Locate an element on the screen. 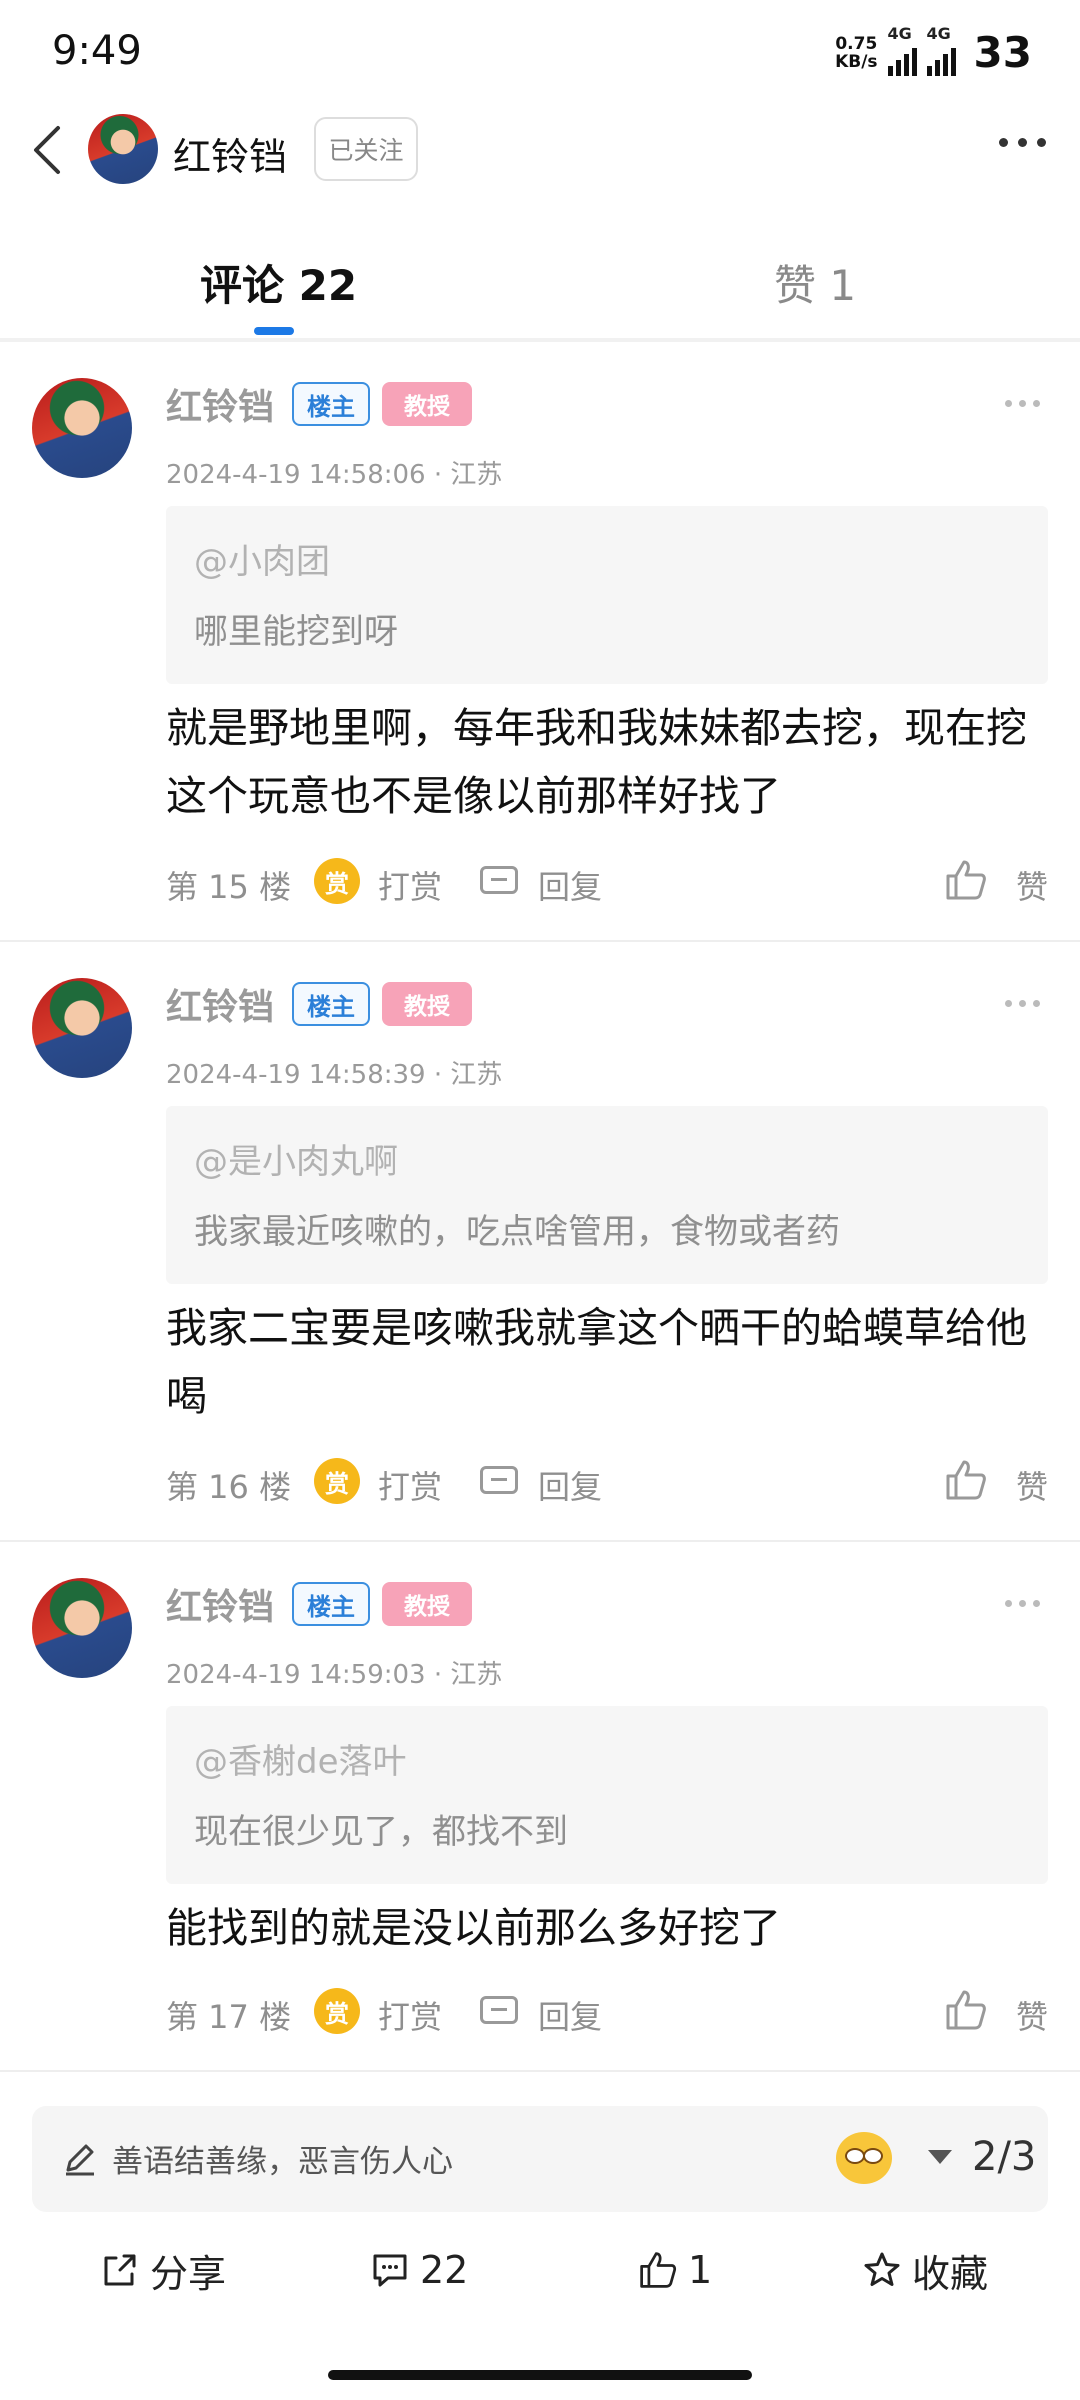 This screenshot has width=1080, height=2400. signal-icon-sim1: 4G is located at coordinates (902, 50).